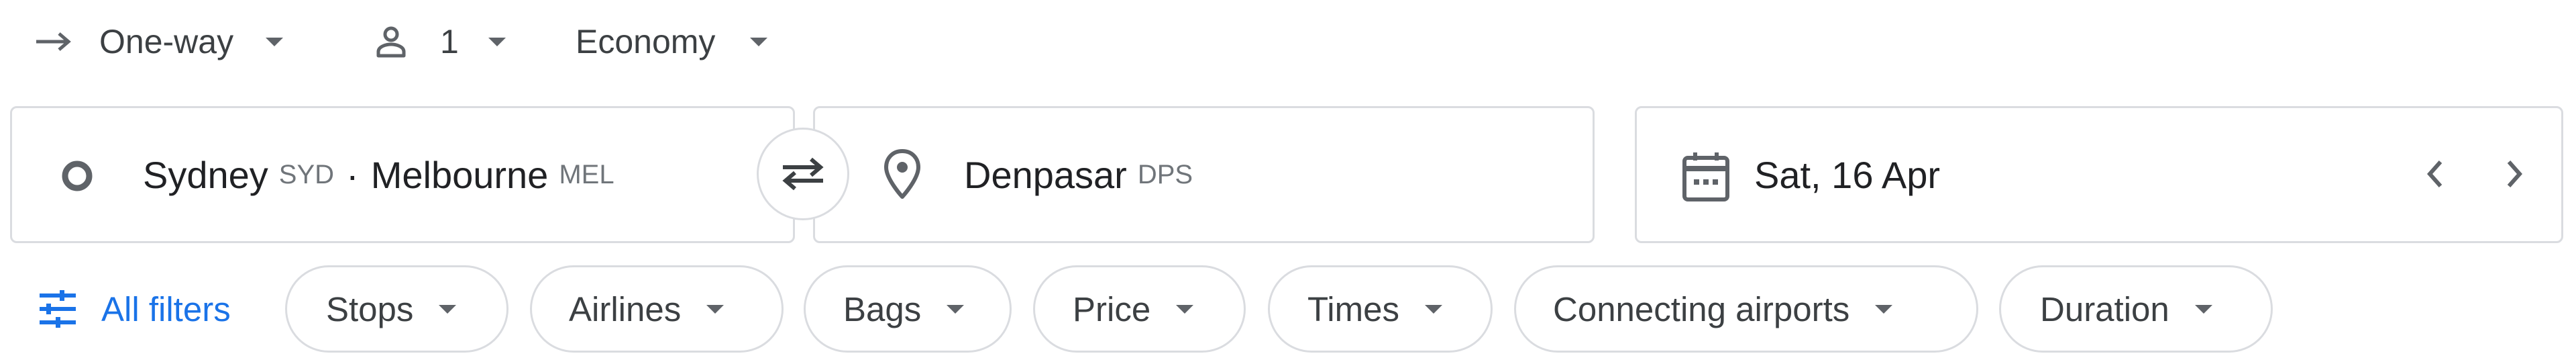 Image resolution: width=2576 pixels, height=362 pixels. What do you see at coordinates (459, 175) in the screenshot?
I see `origin-city-2: Melbourne` at bounding box center [459, 175].